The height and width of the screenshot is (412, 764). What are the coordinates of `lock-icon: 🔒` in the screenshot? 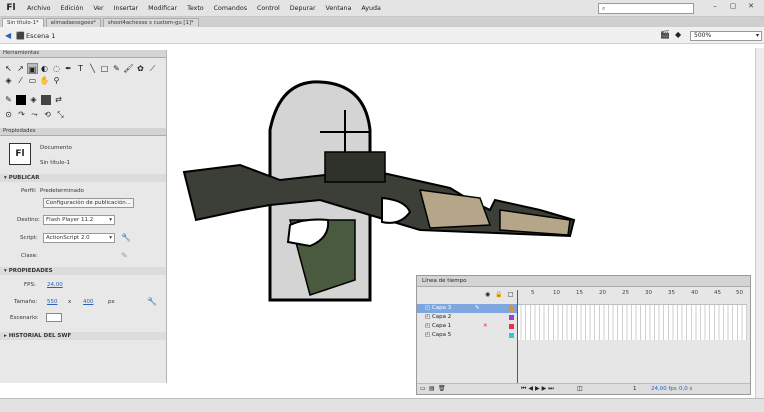 It's located at (498, 294).